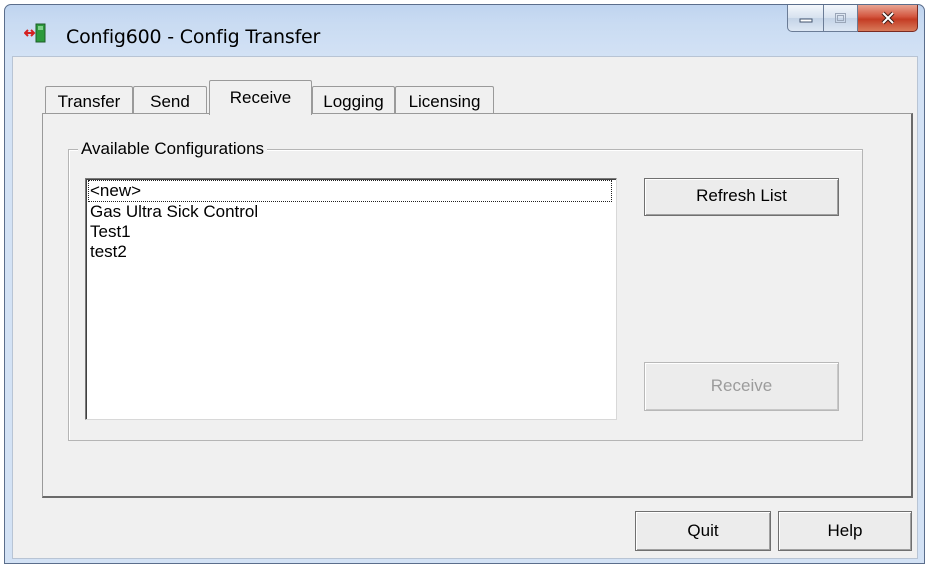 The image size is (933, 566). Describe the element at coordinates (845, 531) in the screenshot. I see `help-button: Help` at that location.